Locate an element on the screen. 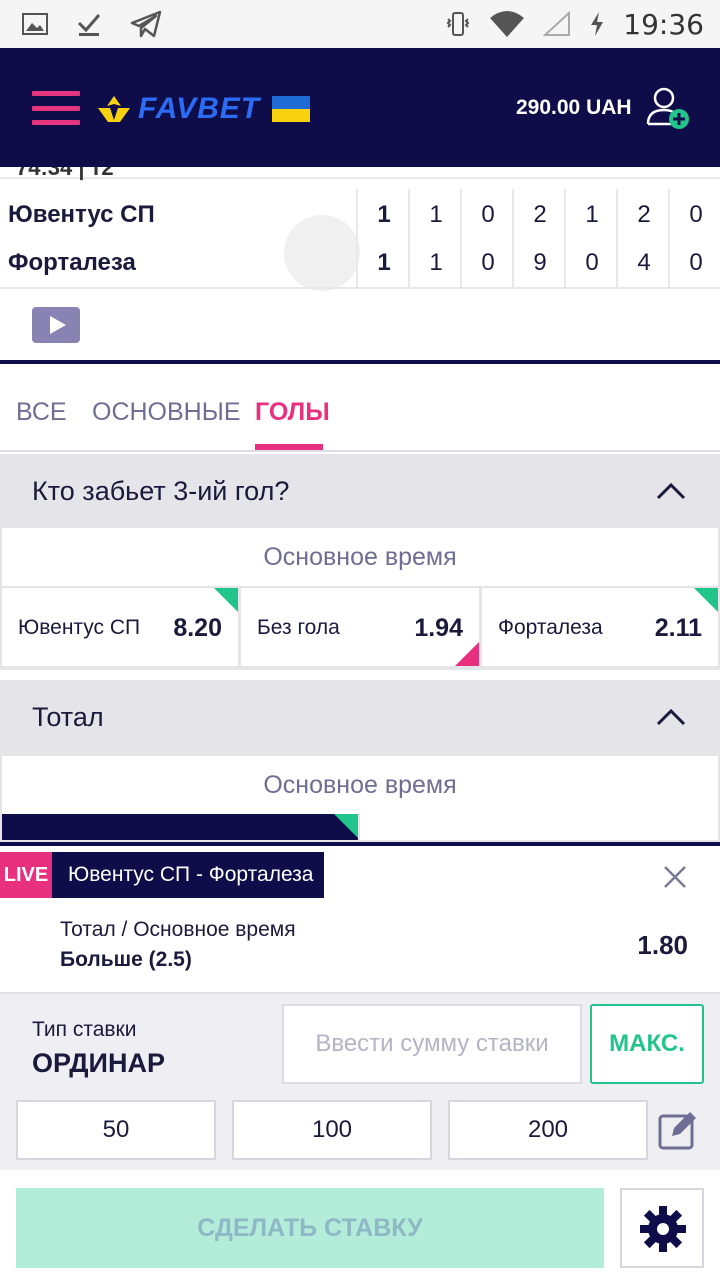 This screenshot has height=1280, width=720. gear-icon is located at coordinates (663, 1229).